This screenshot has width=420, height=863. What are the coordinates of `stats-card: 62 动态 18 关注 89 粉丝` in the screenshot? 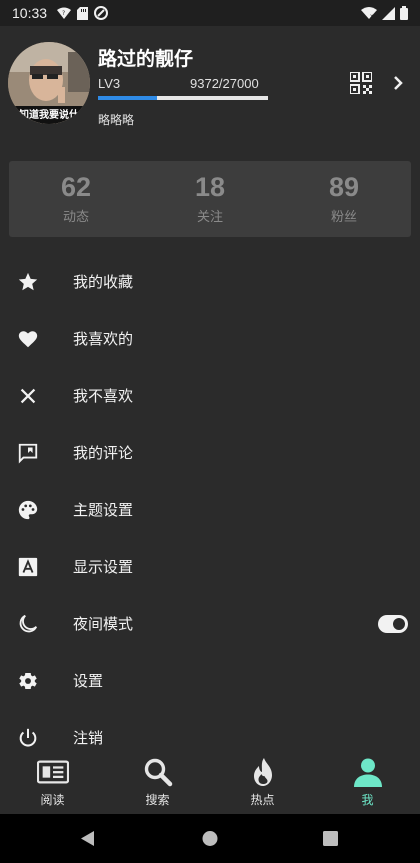 It's located at (210, 199).